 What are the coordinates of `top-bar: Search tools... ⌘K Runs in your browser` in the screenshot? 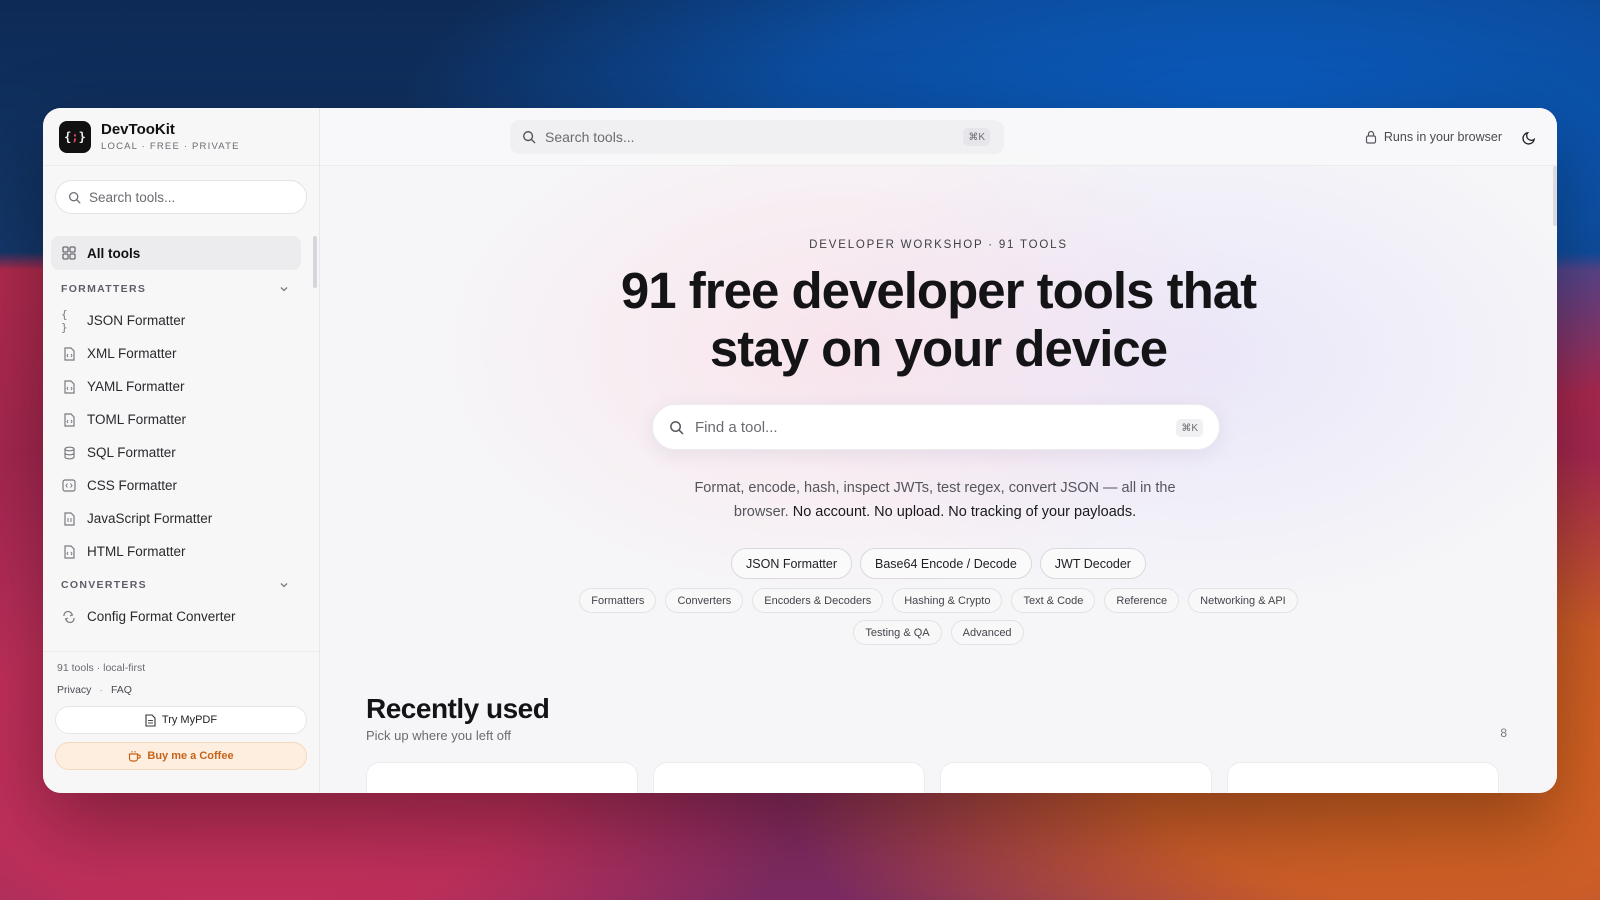 It's located at (938, 137).